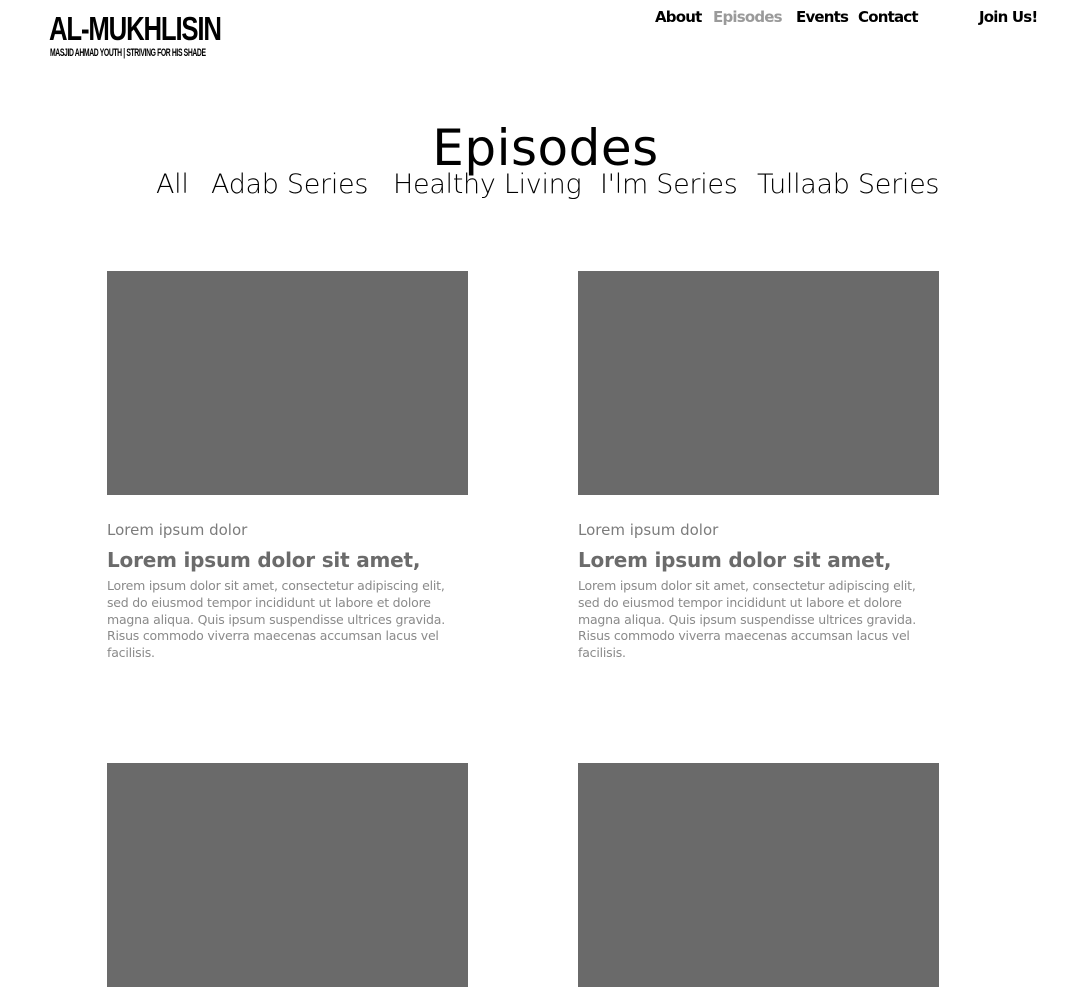 The width and height of the screenshot is (1091, 999). Describe the element at coordinates (1008, 17) in the screenshot. I see `join-us-link: Join Us!` at that location.